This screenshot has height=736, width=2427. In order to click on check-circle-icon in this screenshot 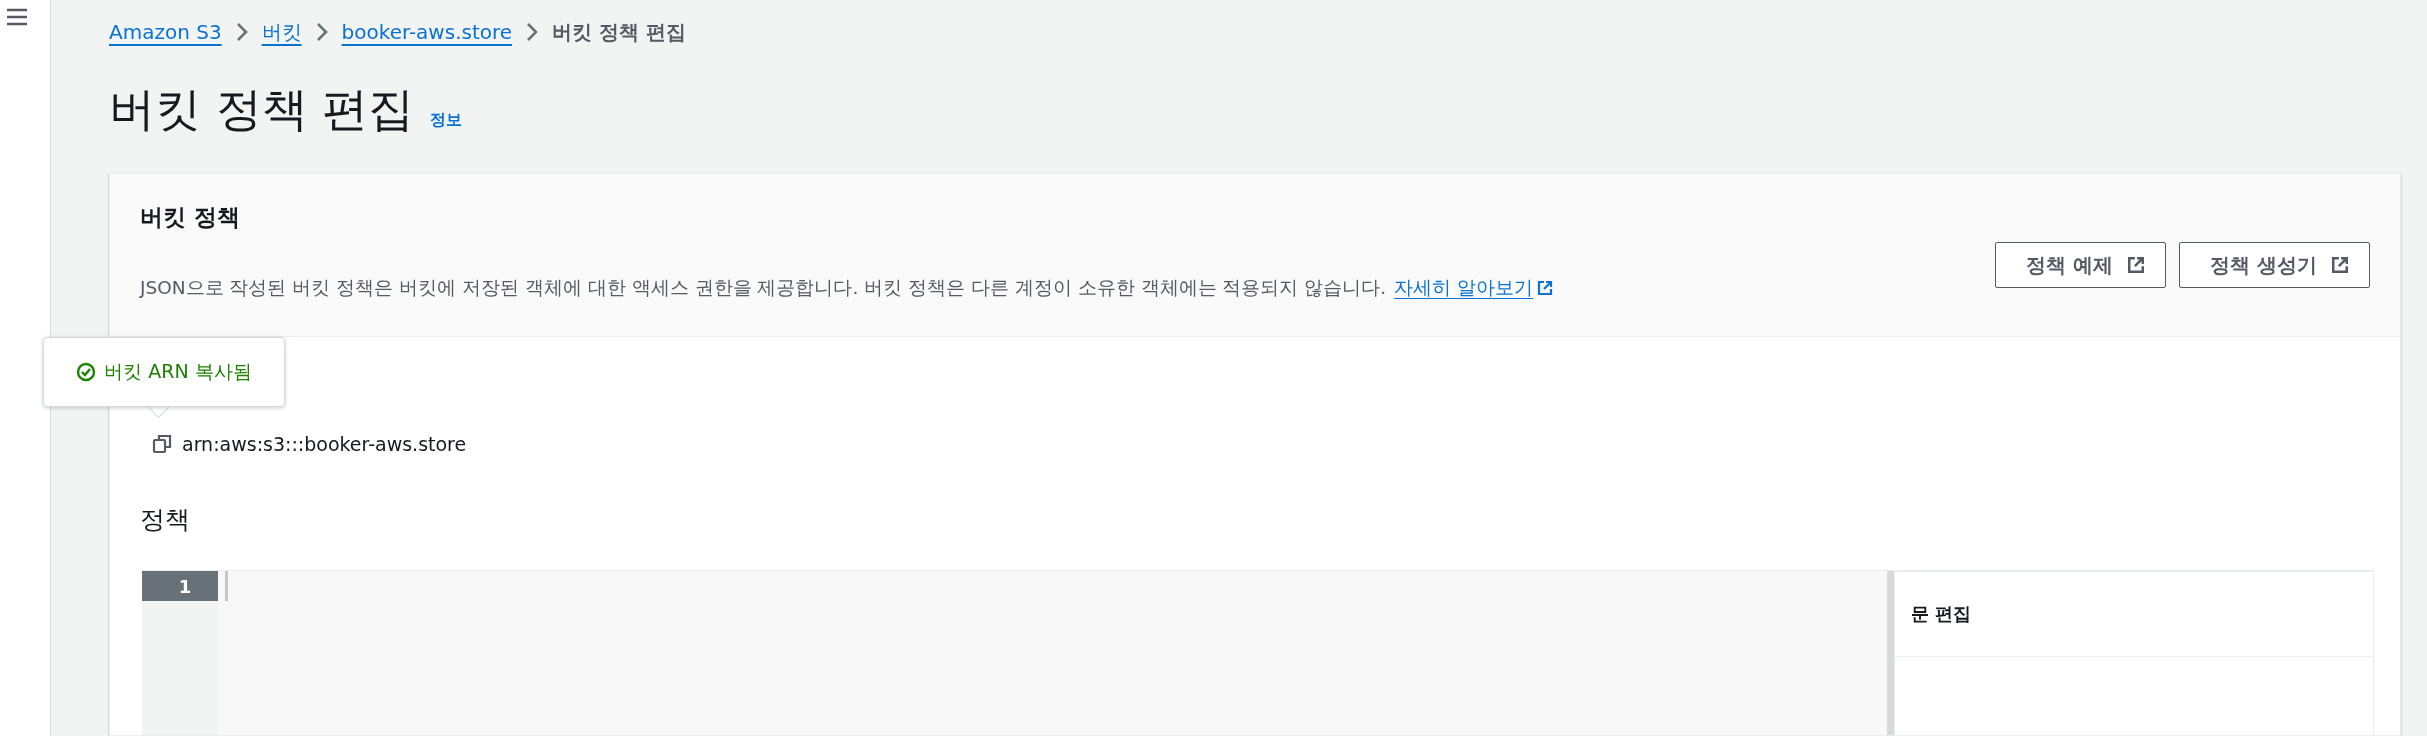, I will do `click(86, 372)`.